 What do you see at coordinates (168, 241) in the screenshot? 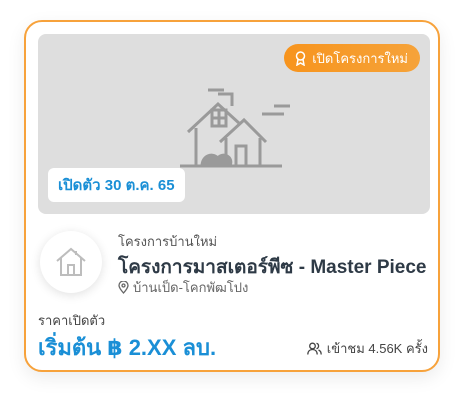
I see `project-category: โครงการบ้านใหม่` at bounding box center [168, 241].